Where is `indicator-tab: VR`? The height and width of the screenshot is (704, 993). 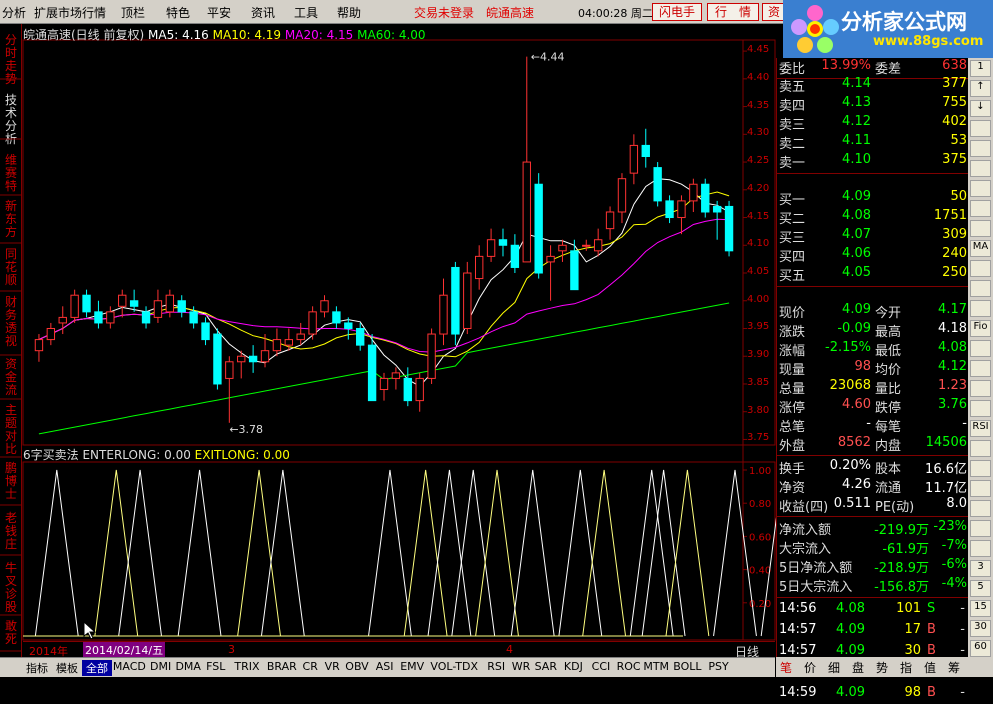 indicator-tab: VR is located at coordinates (332, 668).